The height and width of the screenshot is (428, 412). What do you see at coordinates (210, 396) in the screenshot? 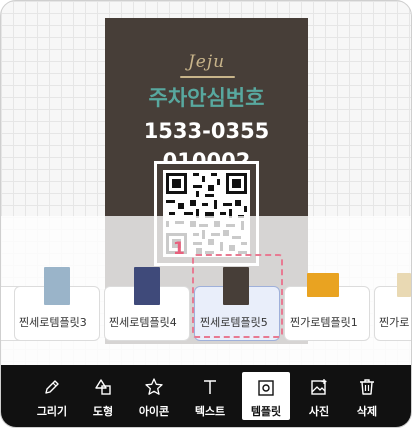
I see `tool-text: 텍스트` at bounding box center [210, 396].